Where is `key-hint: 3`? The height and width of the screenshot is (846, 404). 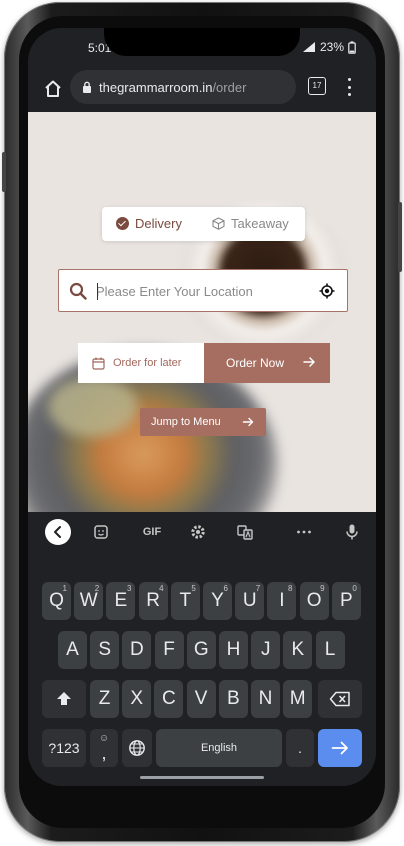
key-hint: 3 is located at coordinates (129, 588).